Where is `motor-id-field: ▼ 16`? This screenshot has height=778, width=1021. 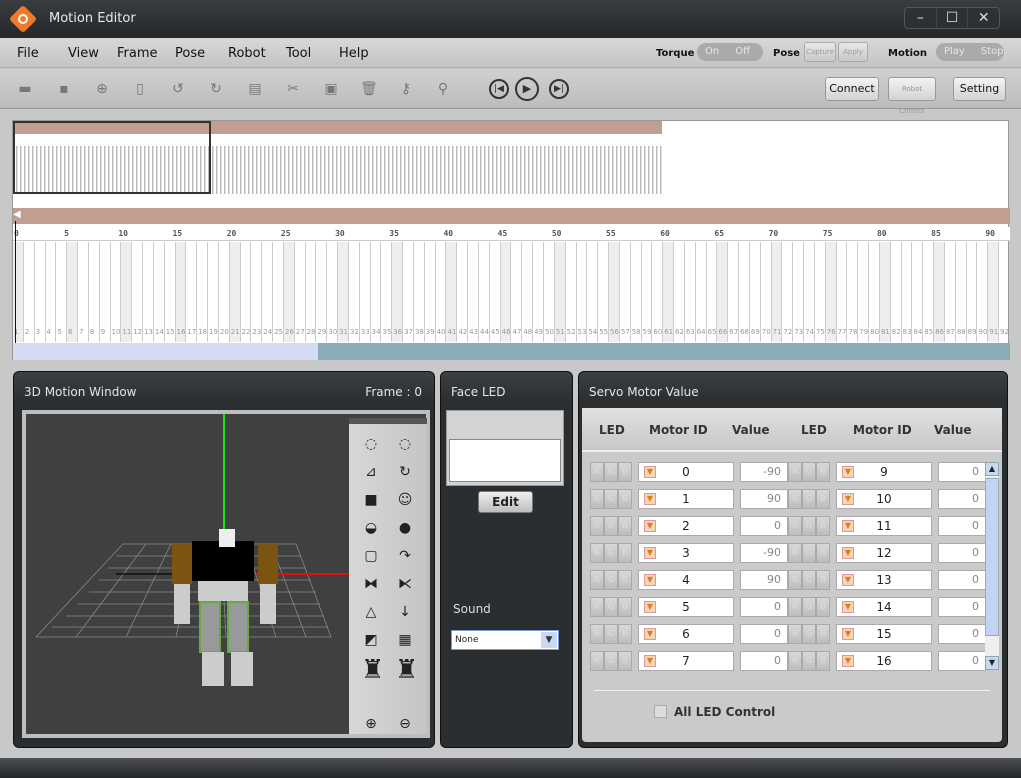
motor-id-field: ▼ 16 is located at coordinates (884, 661).